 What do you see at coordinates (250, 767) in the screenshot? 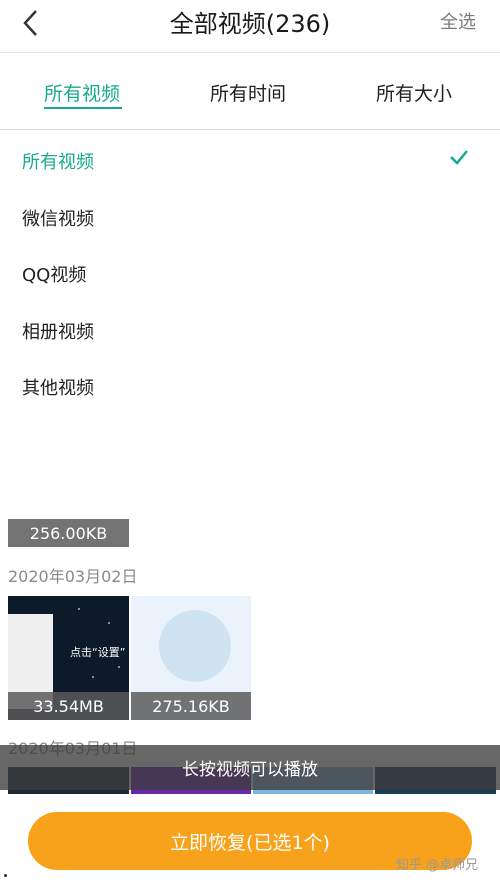
I see `toast-message: 长按视频可以播放` at bounding box center [250, 767].